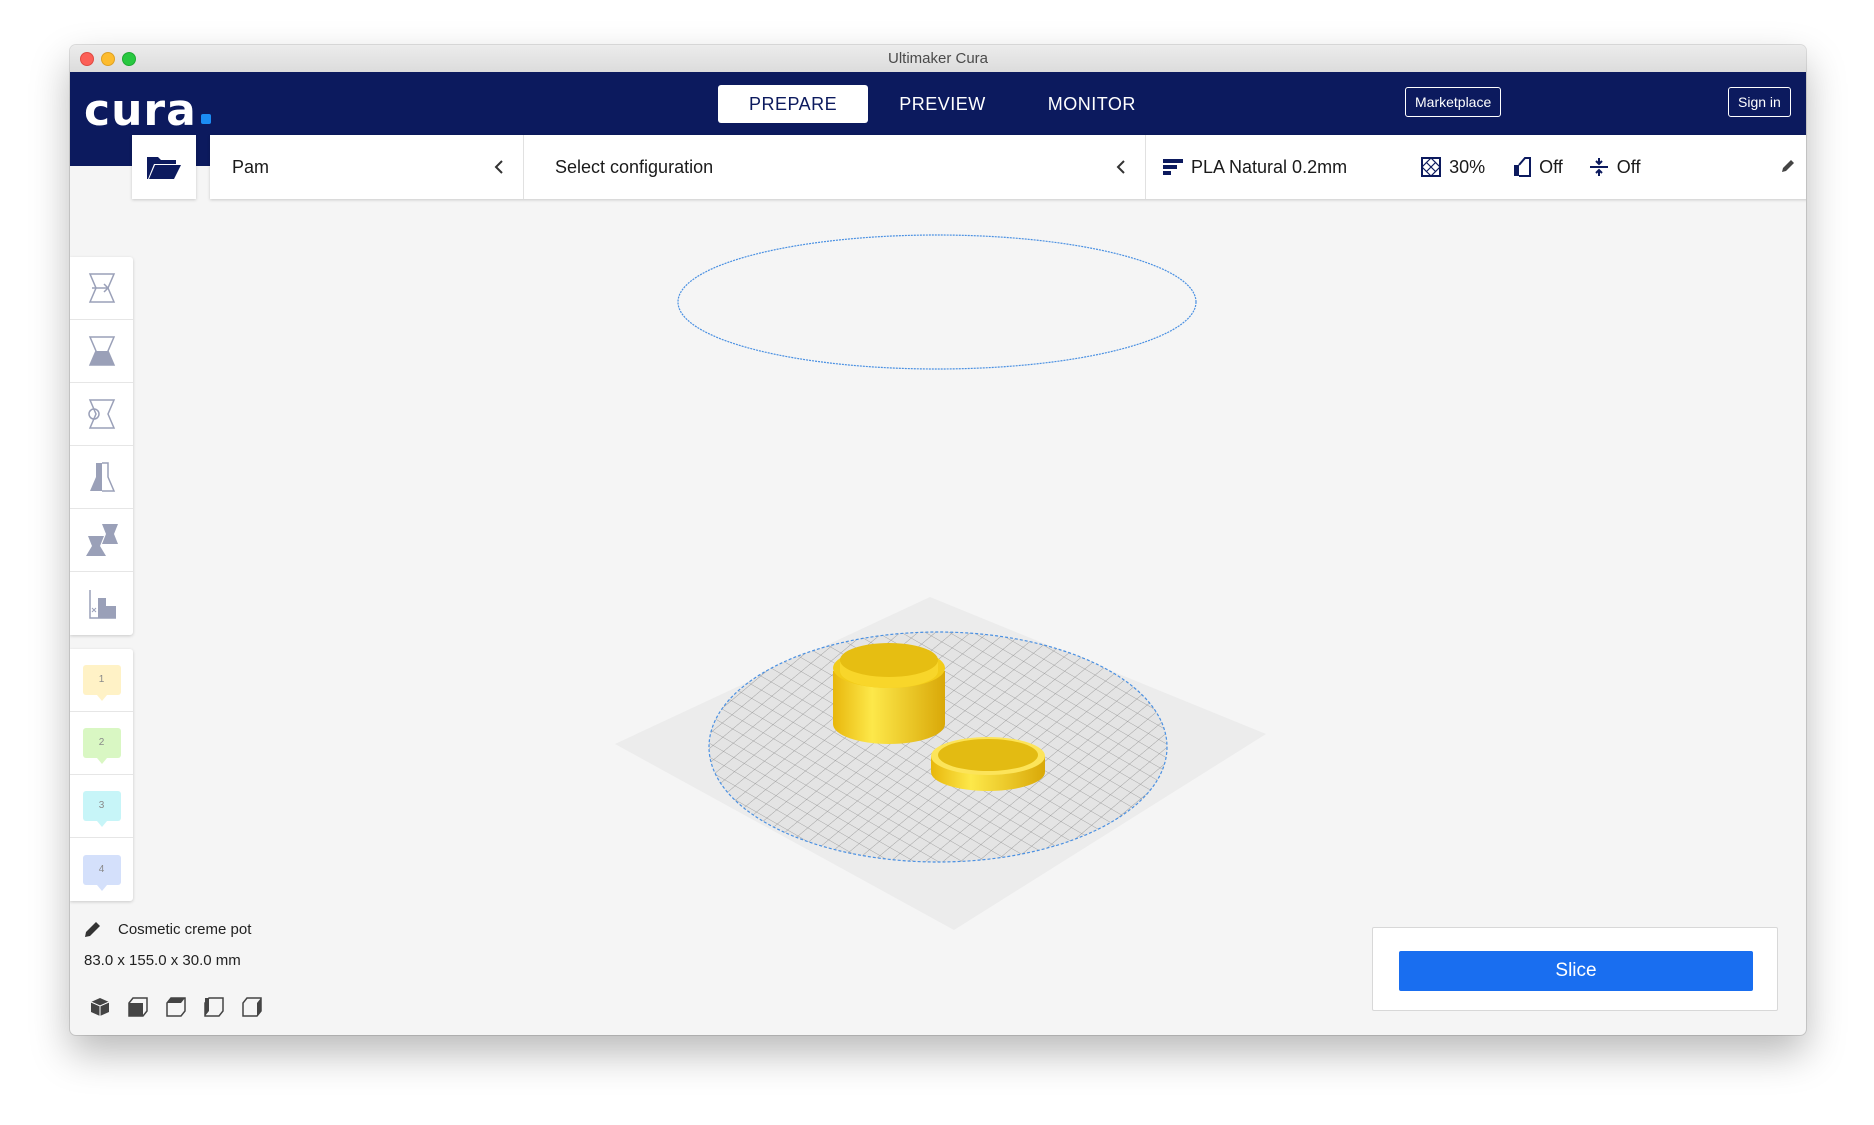  I want to click on build-volume-top-outline, so click(937, 302).